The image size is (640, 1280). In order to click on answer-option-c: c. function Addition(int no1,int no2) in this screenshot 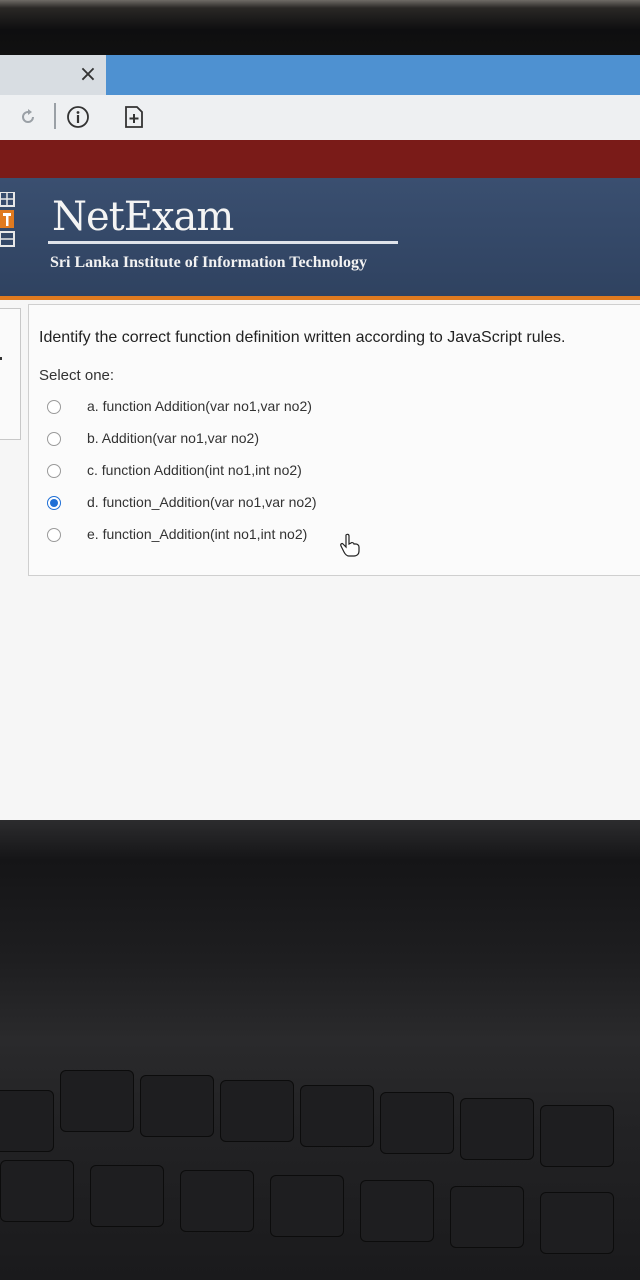, I will do `click(327, 473)`.